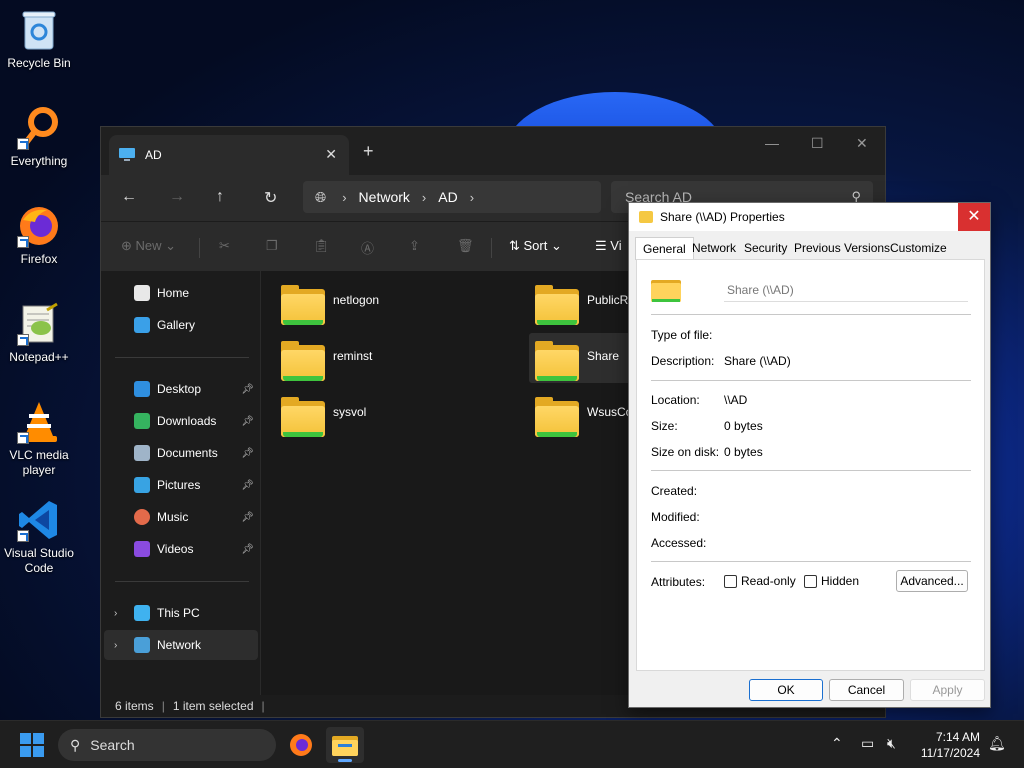  I want to click on new-tab-button: +, so click(368, 151).